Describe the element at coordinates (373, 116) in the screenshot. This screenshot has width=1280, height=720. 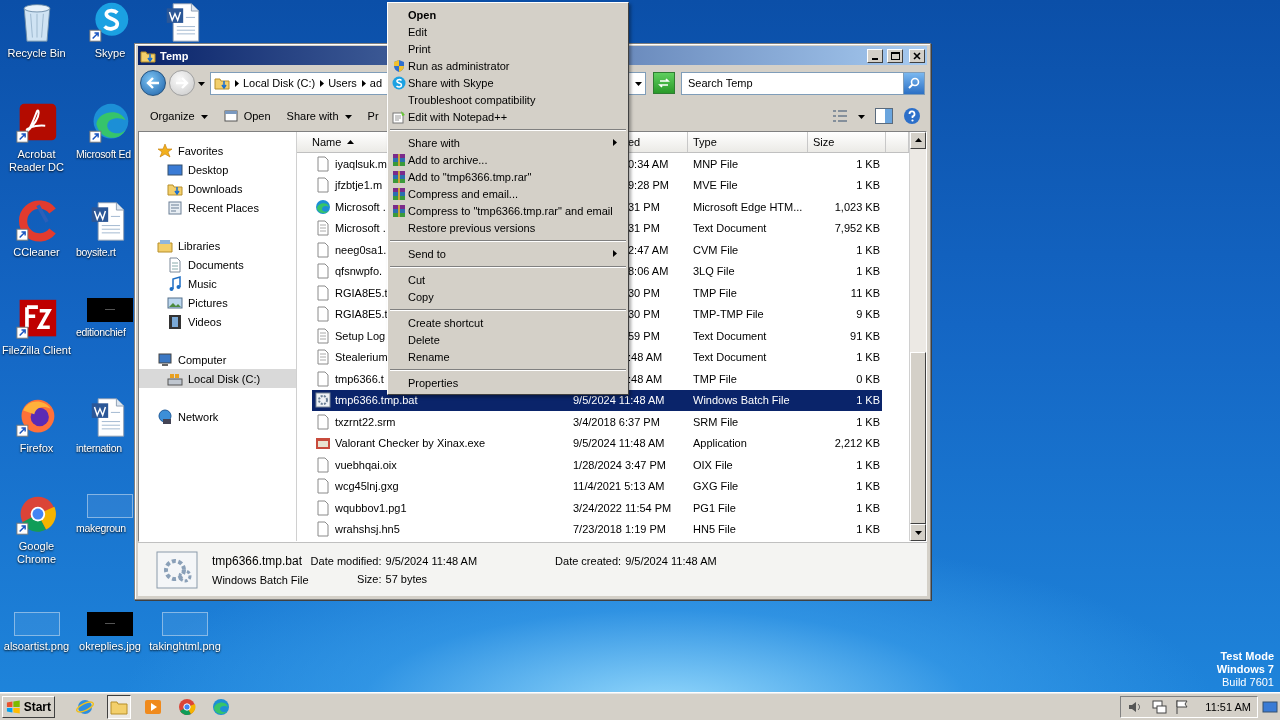
I see `toolbar-button: Pr` at that location.